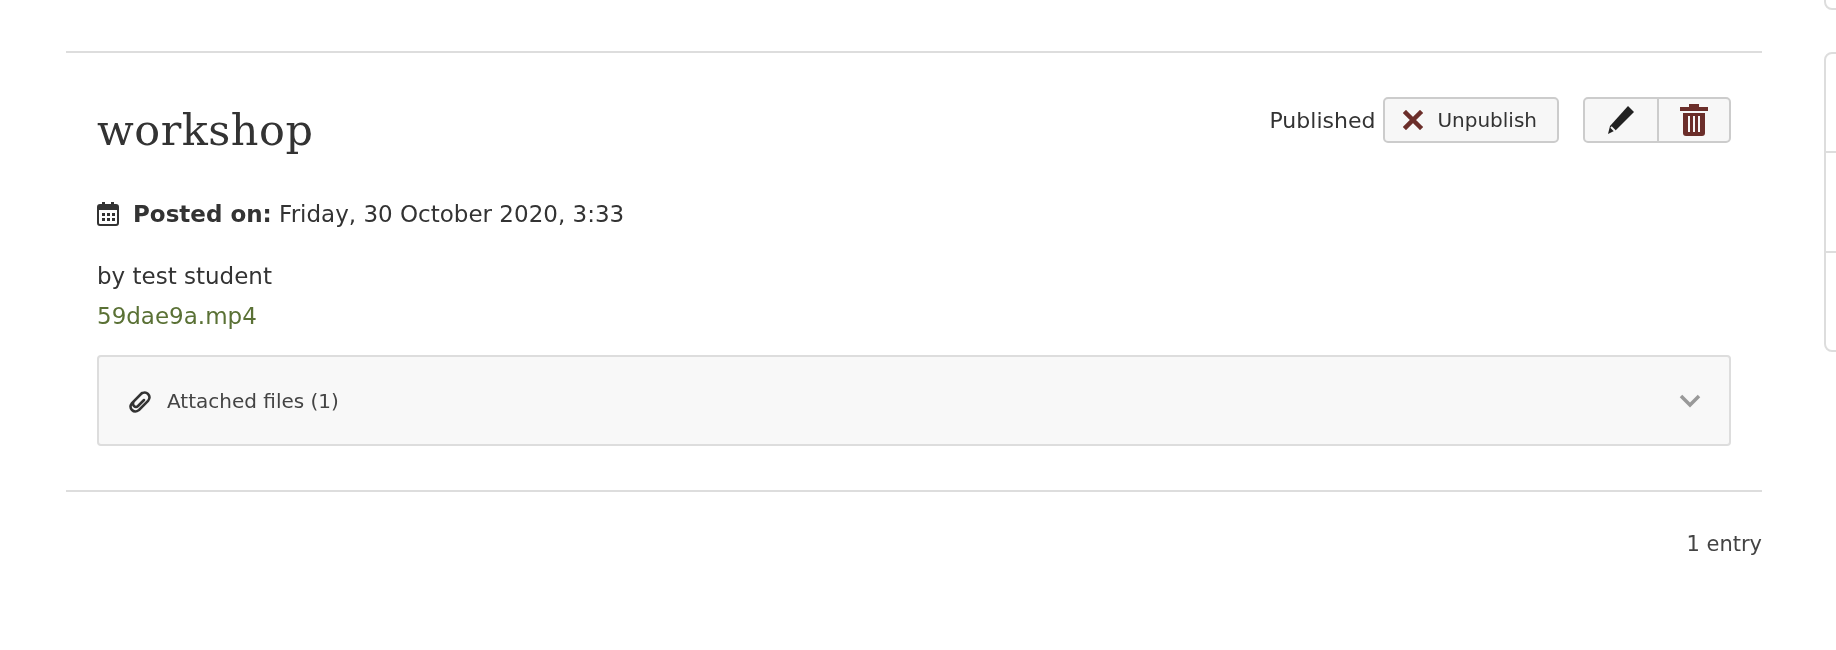 The image size is (1836, 650). What do you see at coordinates (108, 214) in the screenshot?
I see `calendar-icon` at bounding box center [108, 214].